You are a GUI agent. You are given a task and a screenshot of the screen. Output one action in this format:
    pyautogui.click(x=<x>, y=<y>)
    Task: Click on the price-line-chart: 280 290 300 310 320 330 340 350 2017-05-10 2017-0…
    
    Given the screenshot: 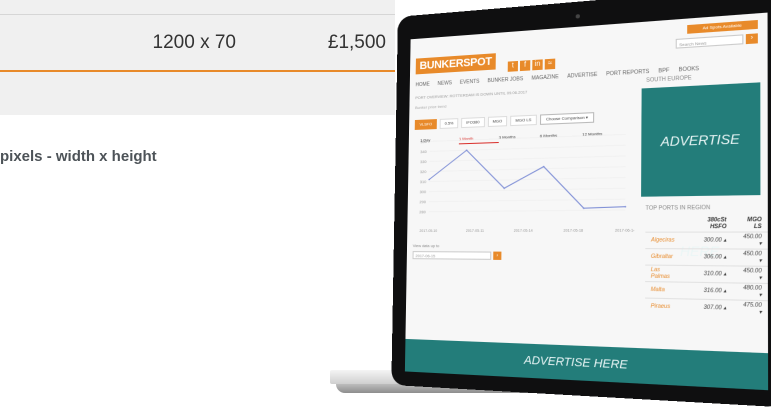 What is the action you would take?
    pyautogui.click(x=527, y=181)
    